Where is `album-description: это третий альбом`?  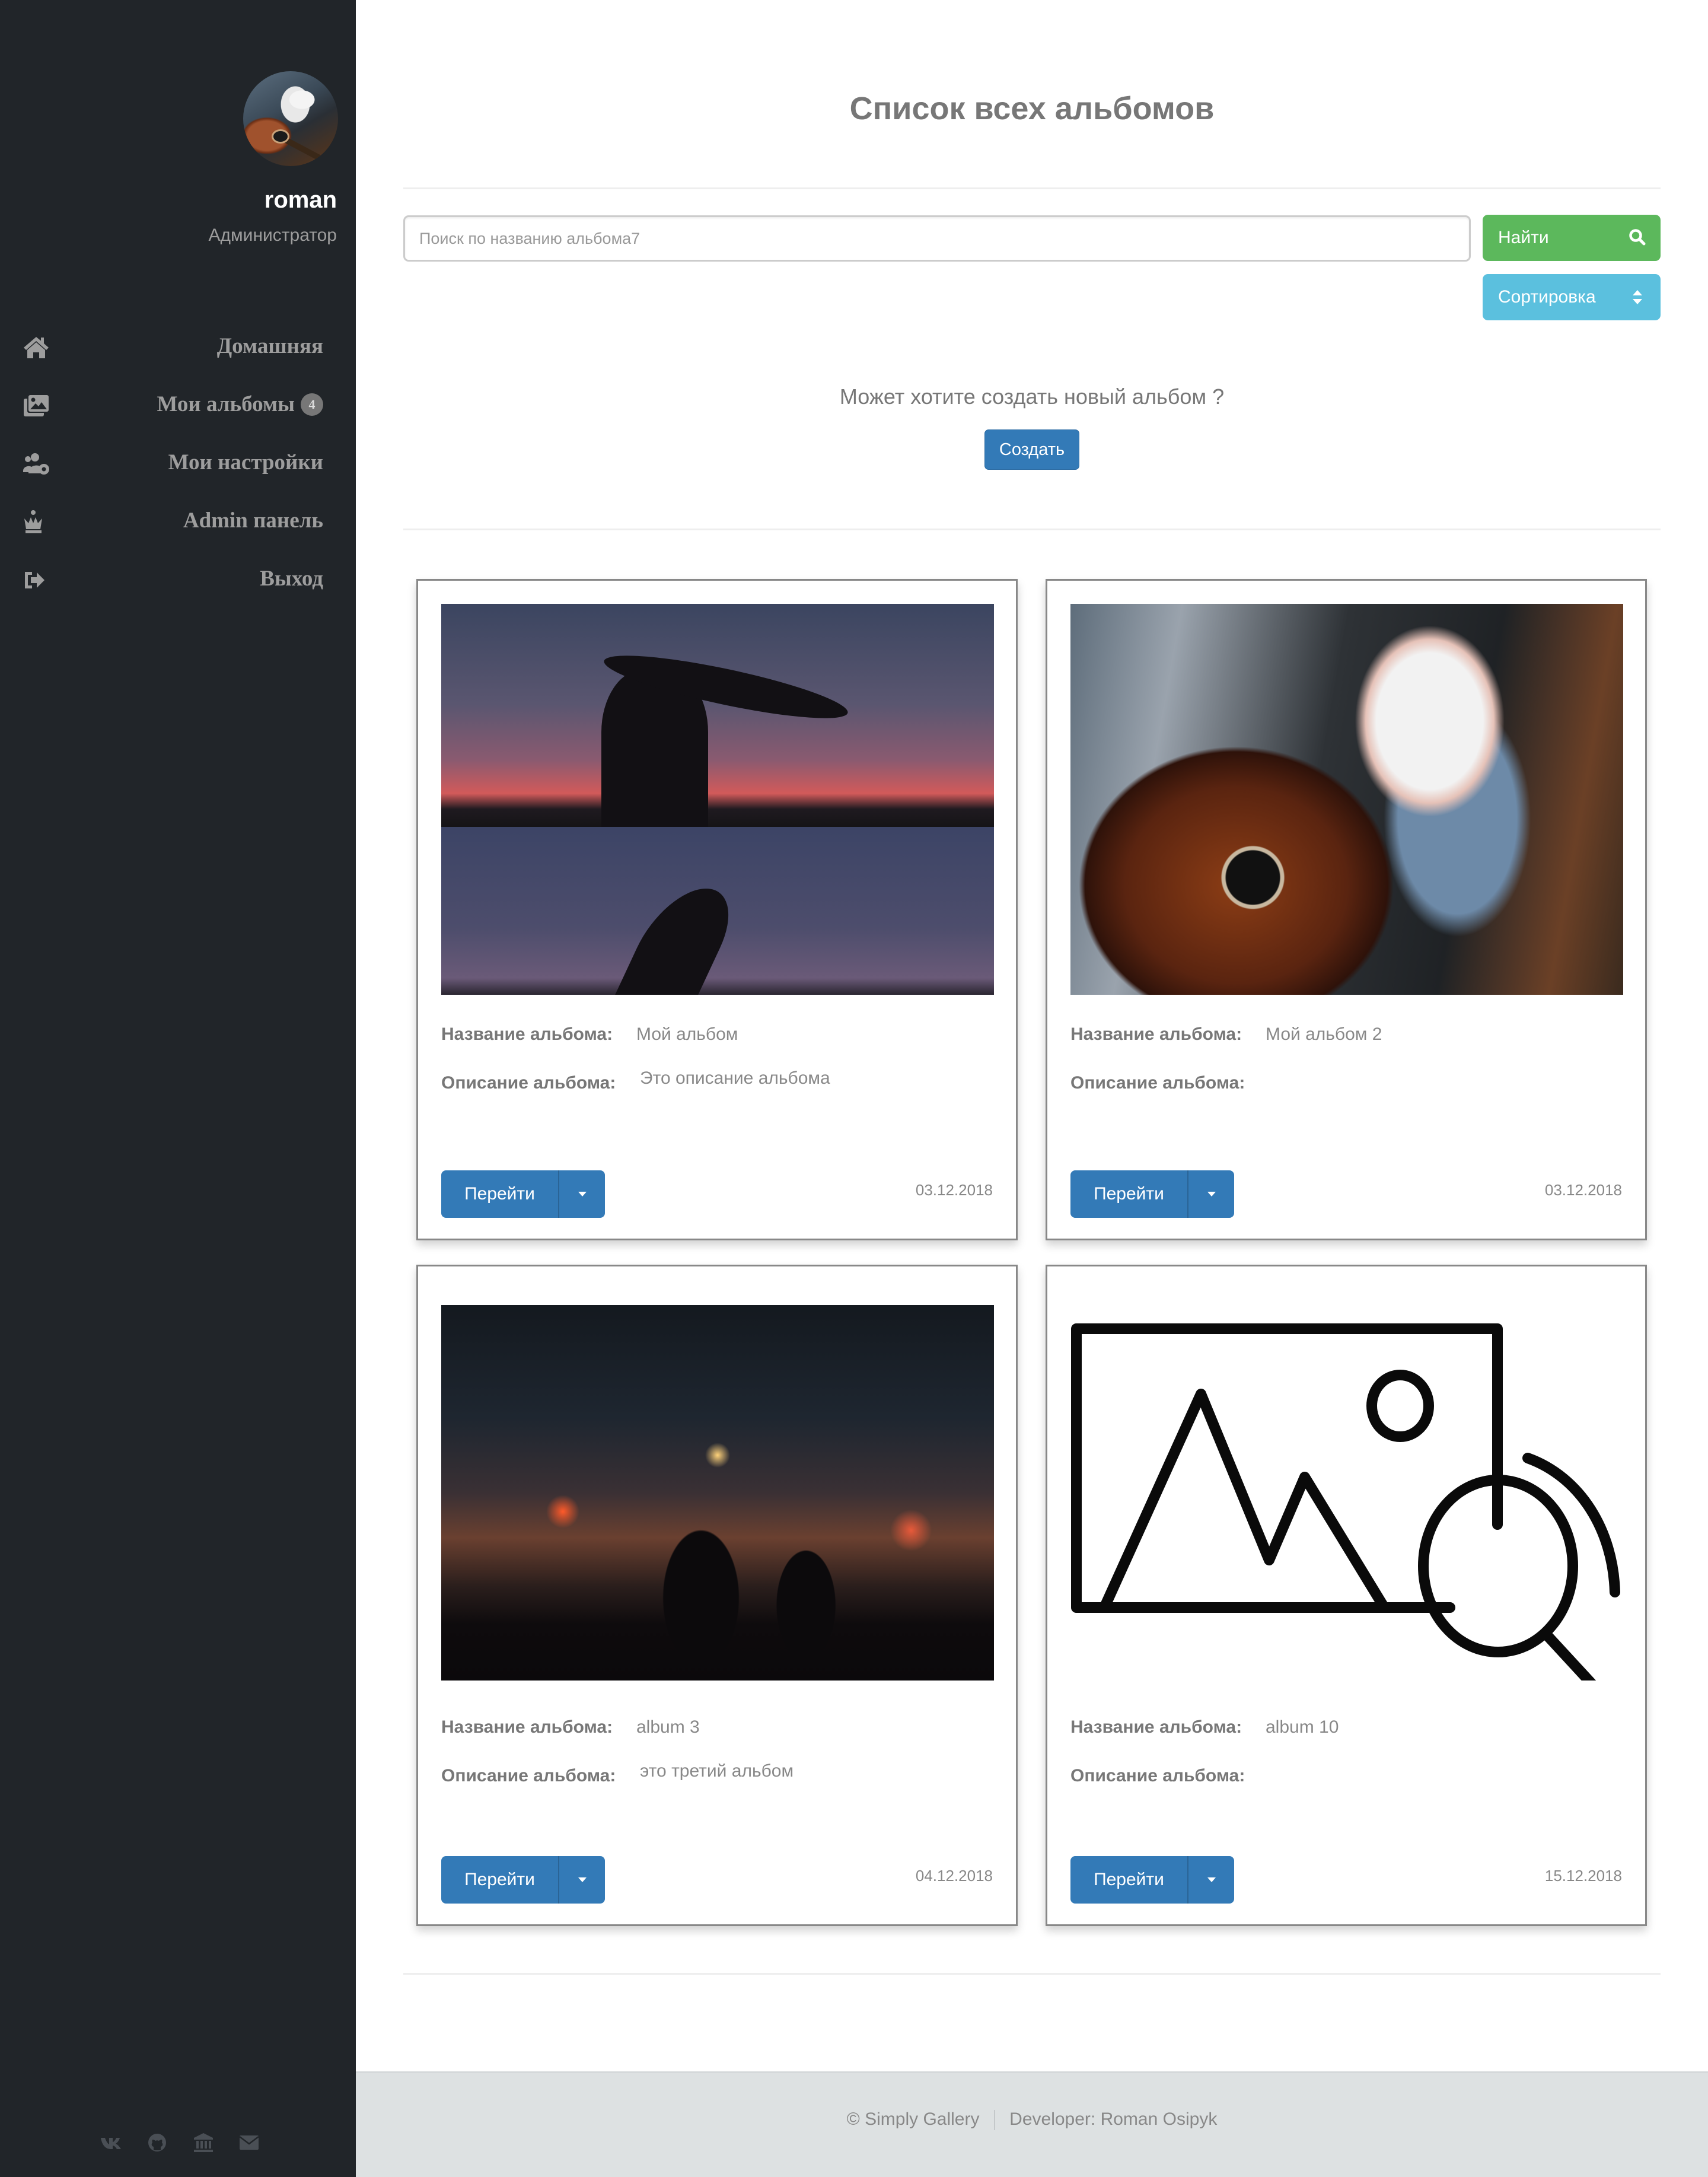
album-description: это третий альбом is located at coordinates (717, 1771).